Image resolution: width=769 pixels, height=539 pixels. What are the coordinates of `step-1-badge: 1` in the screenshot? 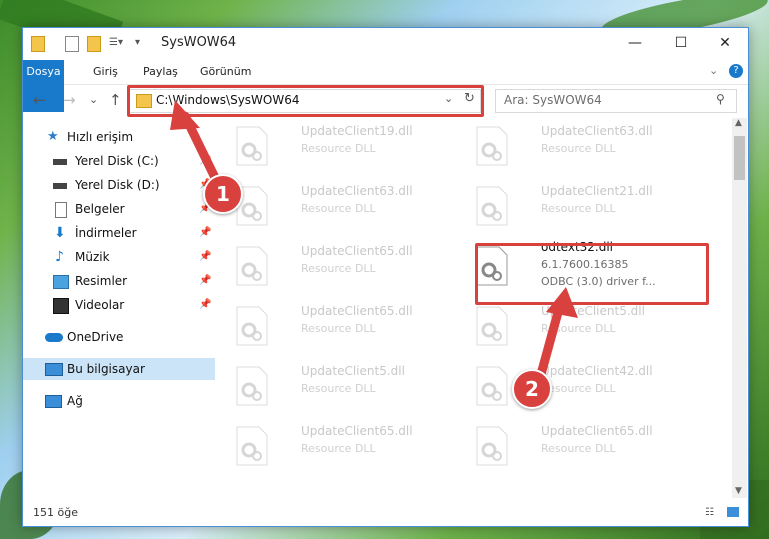 It's located at (223, 194).